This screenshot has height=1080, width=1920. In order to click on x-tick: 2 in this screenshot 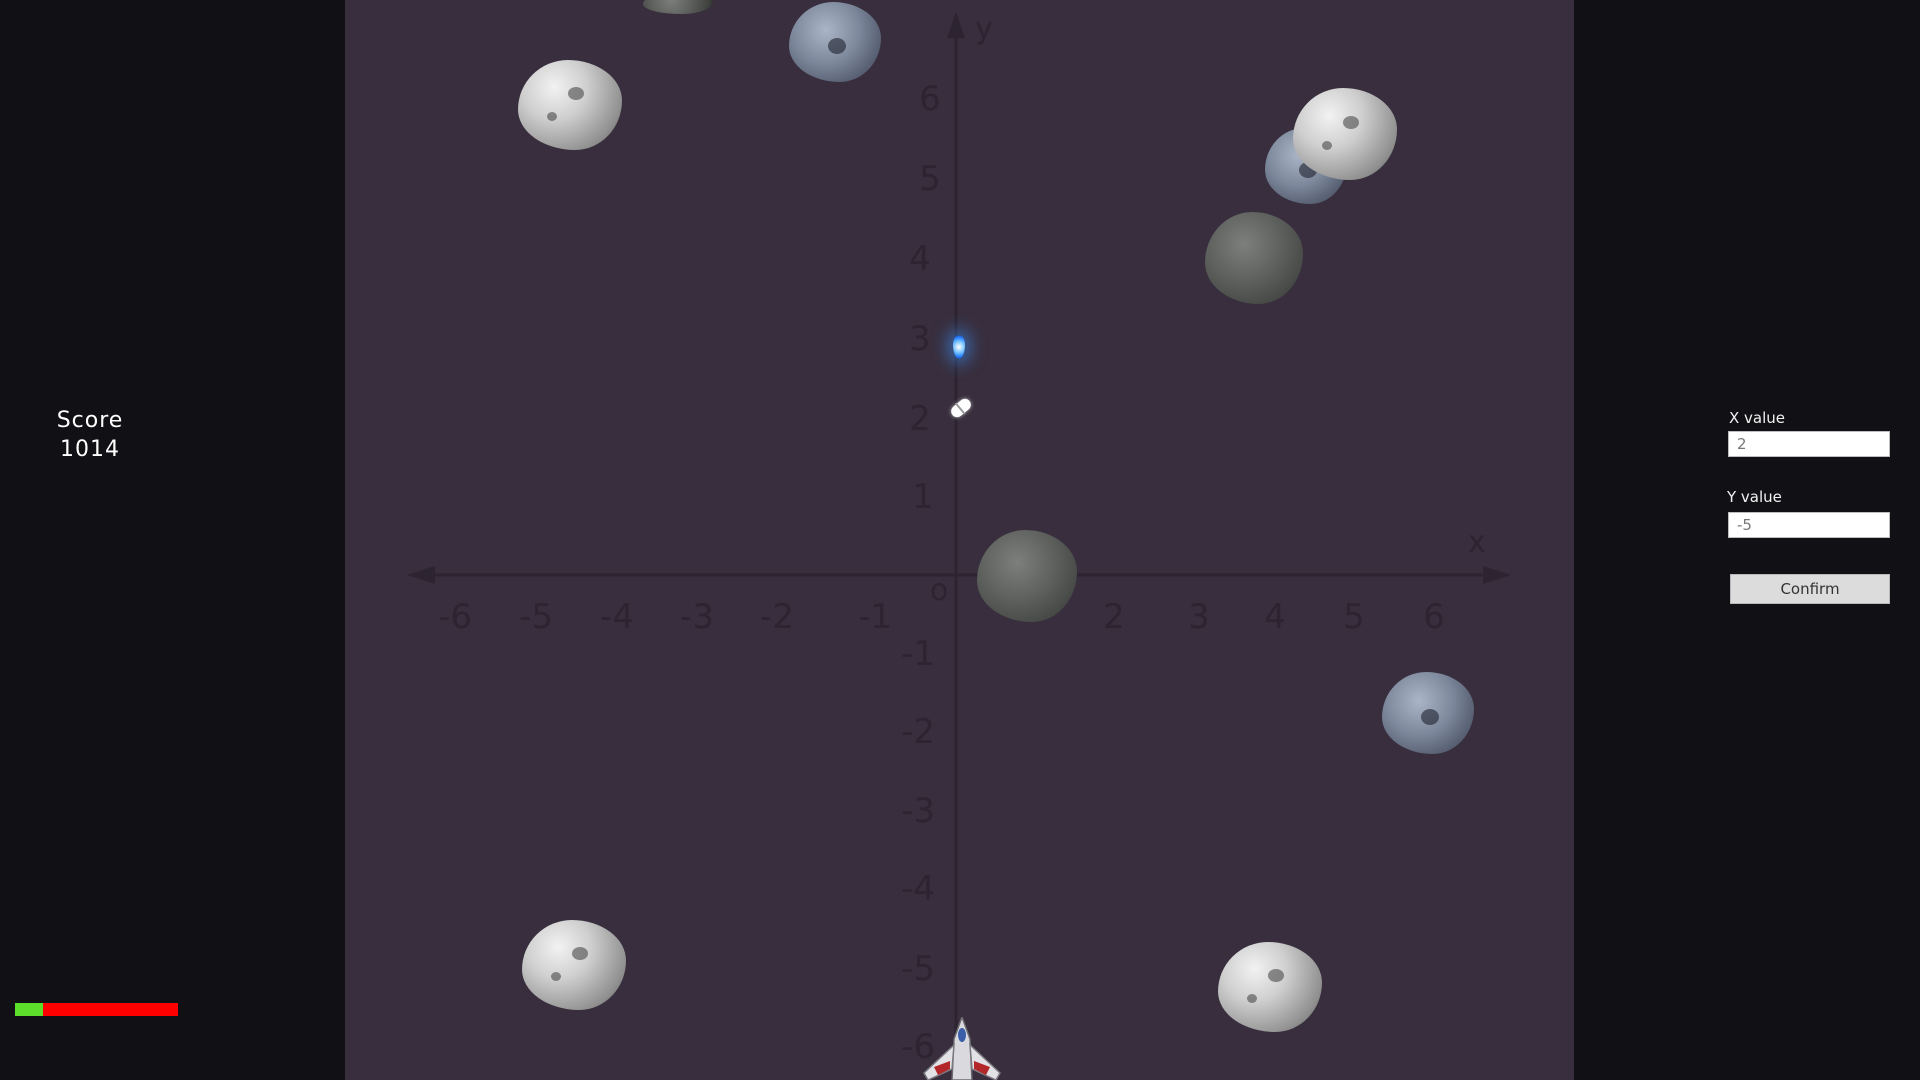, I will do `click(1114, 617)`.